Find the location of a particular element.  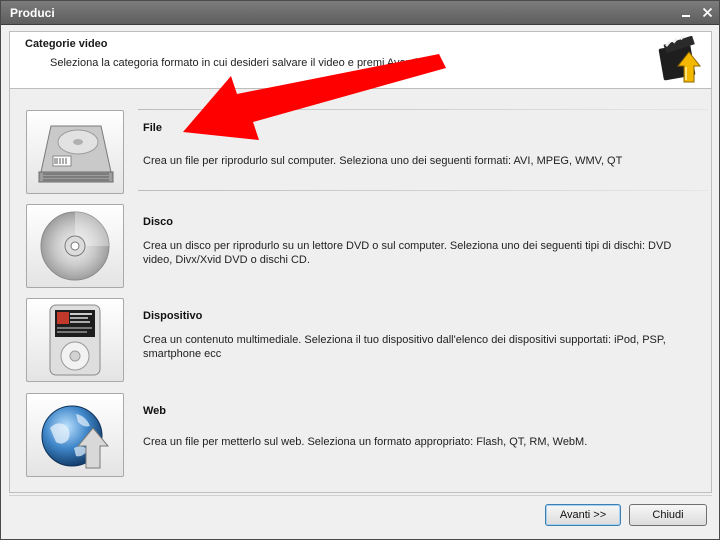

window-title: Produci is located at coordinates (32, 13).